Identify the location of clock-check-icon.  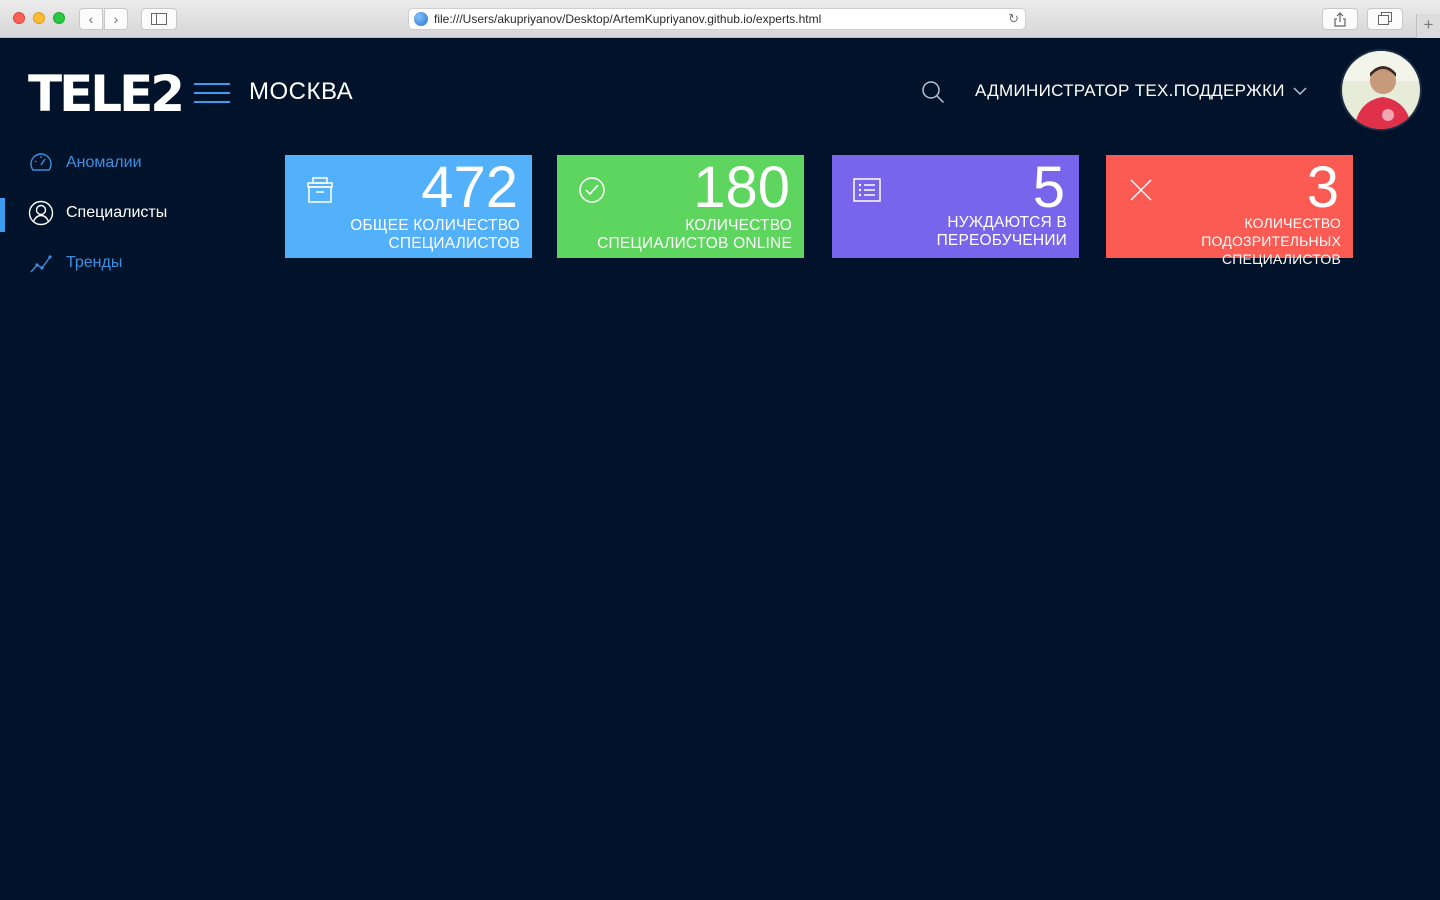
(592, 190).